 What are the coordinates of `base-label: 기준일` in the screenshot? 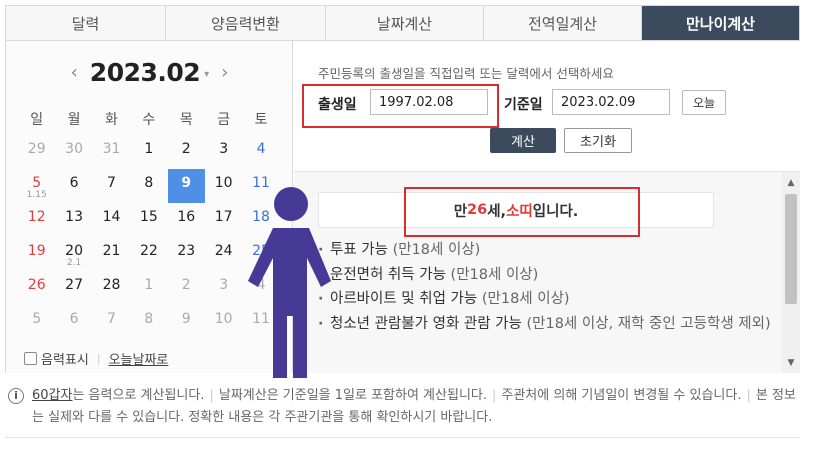 It's located at (523, 105).